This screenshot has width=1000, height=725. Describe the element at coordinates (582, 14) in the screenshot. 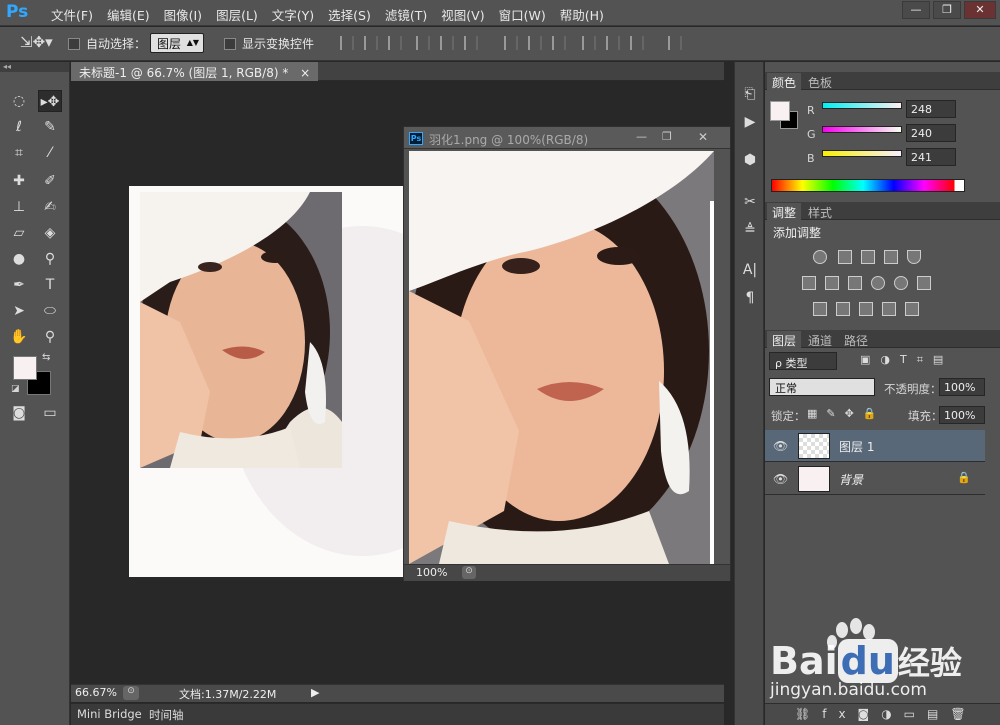

I see `menu-help: 帮助(H)` at that location.